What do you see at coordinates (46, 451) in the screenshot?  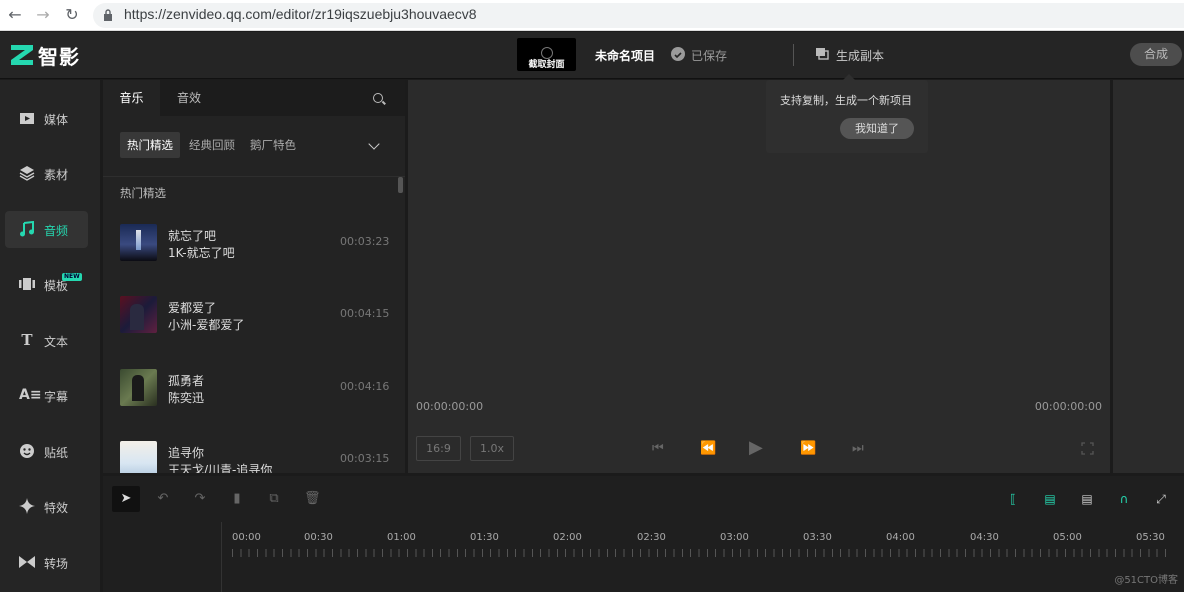 I see `sidebar-item-sticker: 贴纸` at bounding box center [46, 451].